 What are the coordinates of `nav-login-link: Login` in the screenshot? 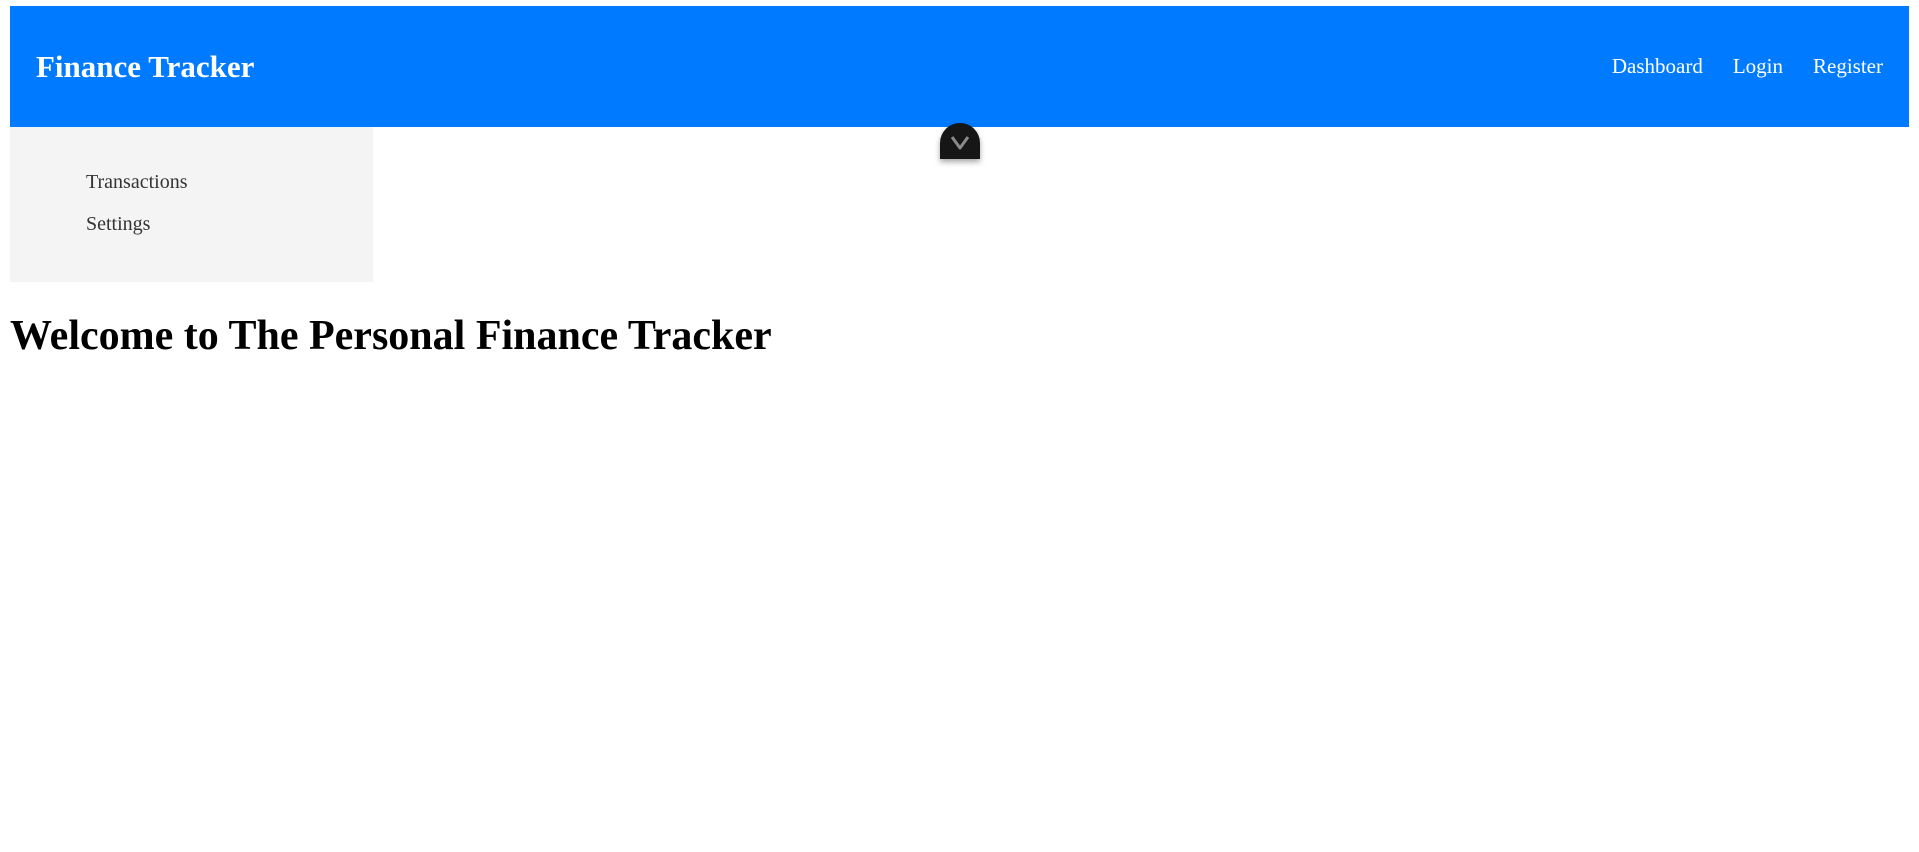 It's located at (1758, 66).